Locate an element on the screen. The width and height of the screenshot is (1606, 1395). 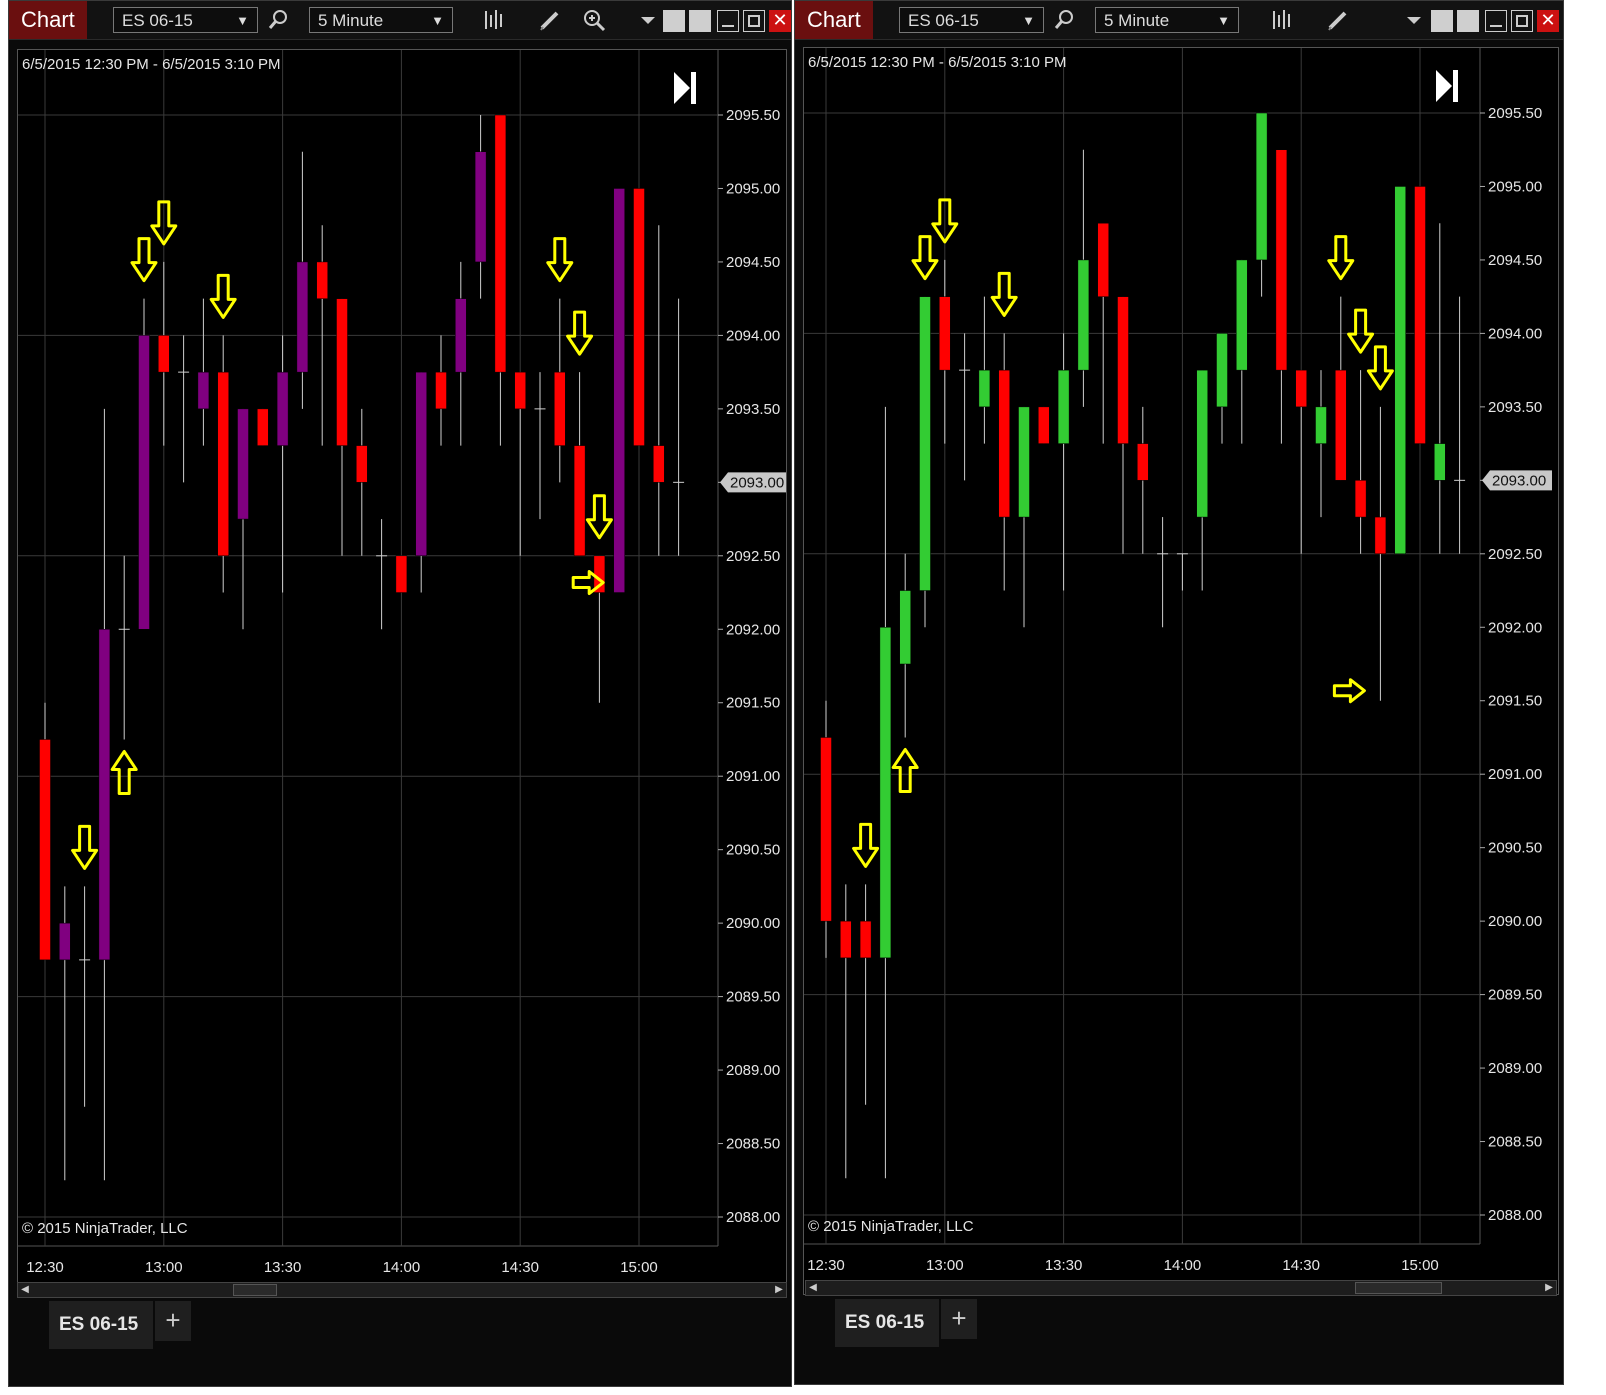
annotation-arrow-up is located at coordinates (905, 770).